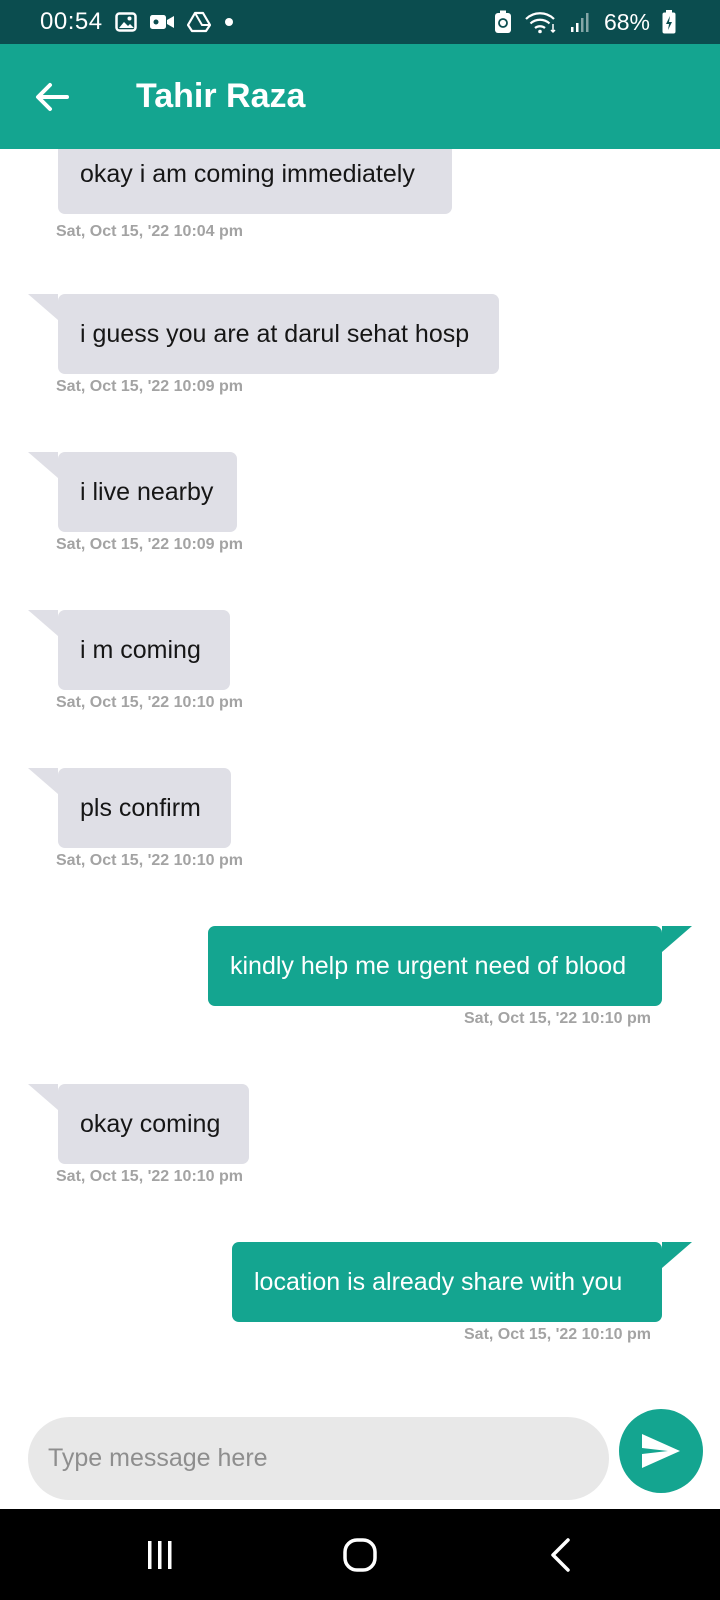 Image resolution: width=720 pixels, height=1600 pixels. Describe the element at coordinates (71, 21) in the screenshot. I see `status-time: 00:54` at that location.